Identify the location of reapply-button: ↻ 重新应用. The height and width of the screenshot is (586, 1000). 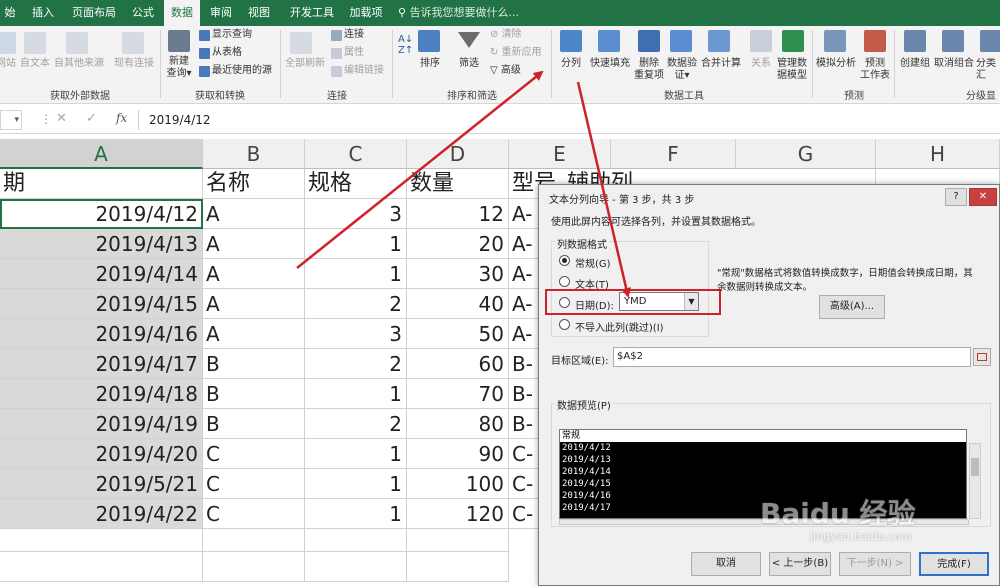
(516, 53).